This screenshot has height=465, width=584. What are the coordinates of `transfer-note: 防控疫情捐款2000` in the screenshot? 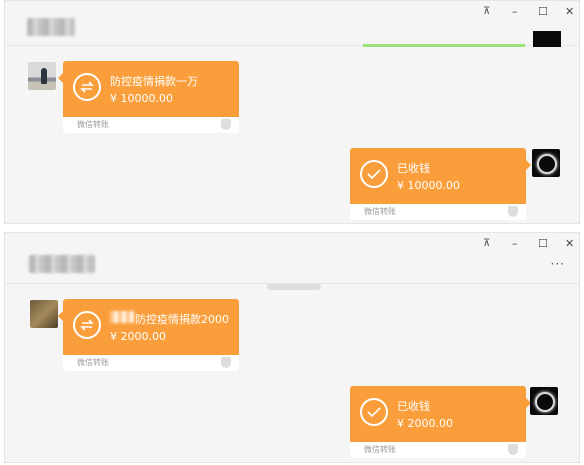 It's located at (182, 319).